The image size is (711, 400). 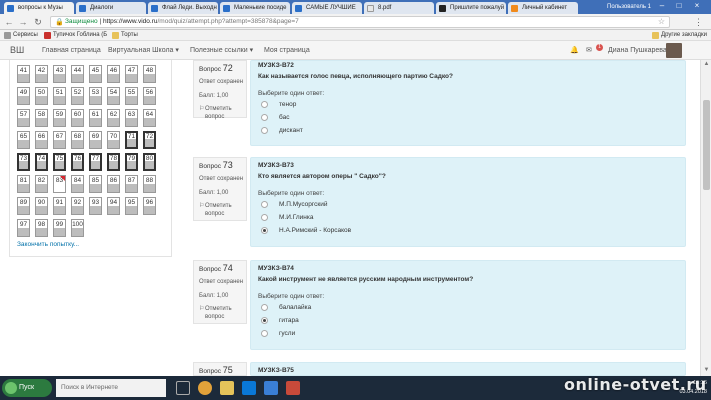 I want to click on answer-option: гусли, so click(x=468, y=333).